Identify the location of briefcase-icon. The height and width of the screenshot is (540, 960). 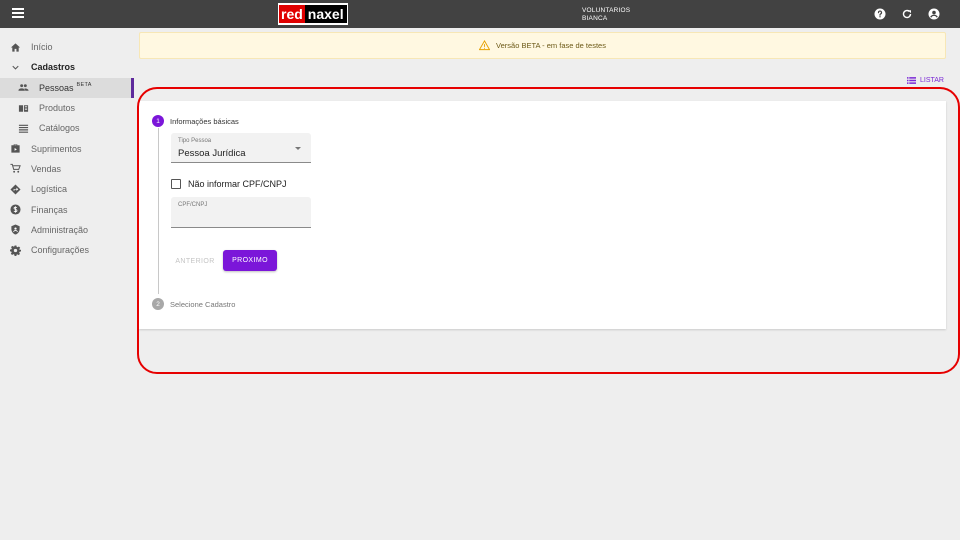
(15, 148).